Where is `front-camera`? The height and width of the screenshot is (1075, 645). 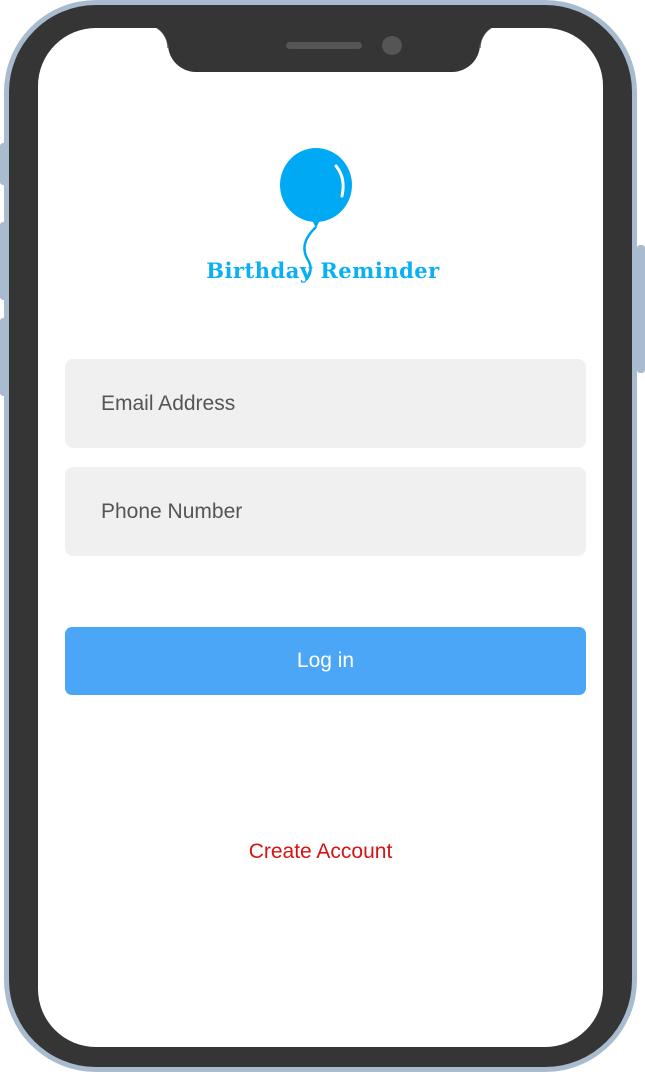
front-camera is located at coordinates (392, 45).